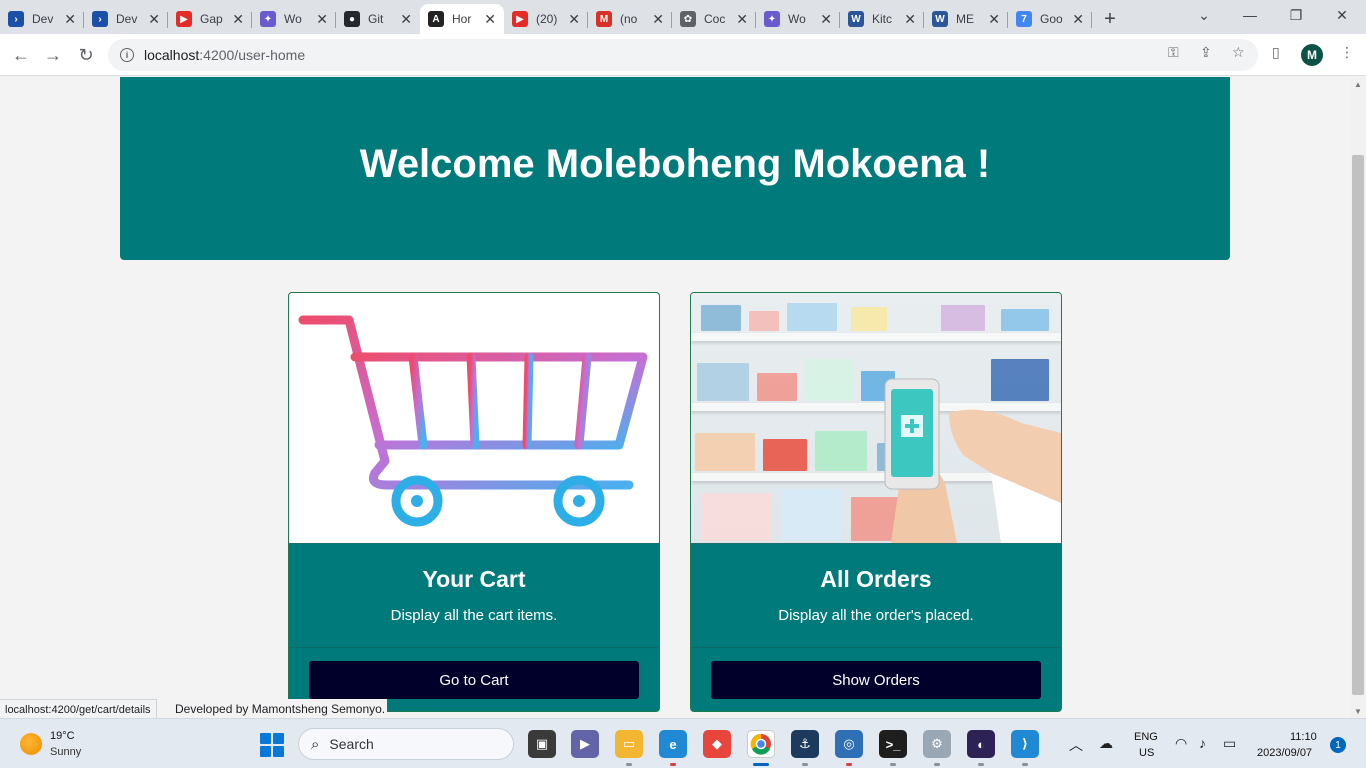  I want to click on youtube-icon: ▶, so click(184, 19).